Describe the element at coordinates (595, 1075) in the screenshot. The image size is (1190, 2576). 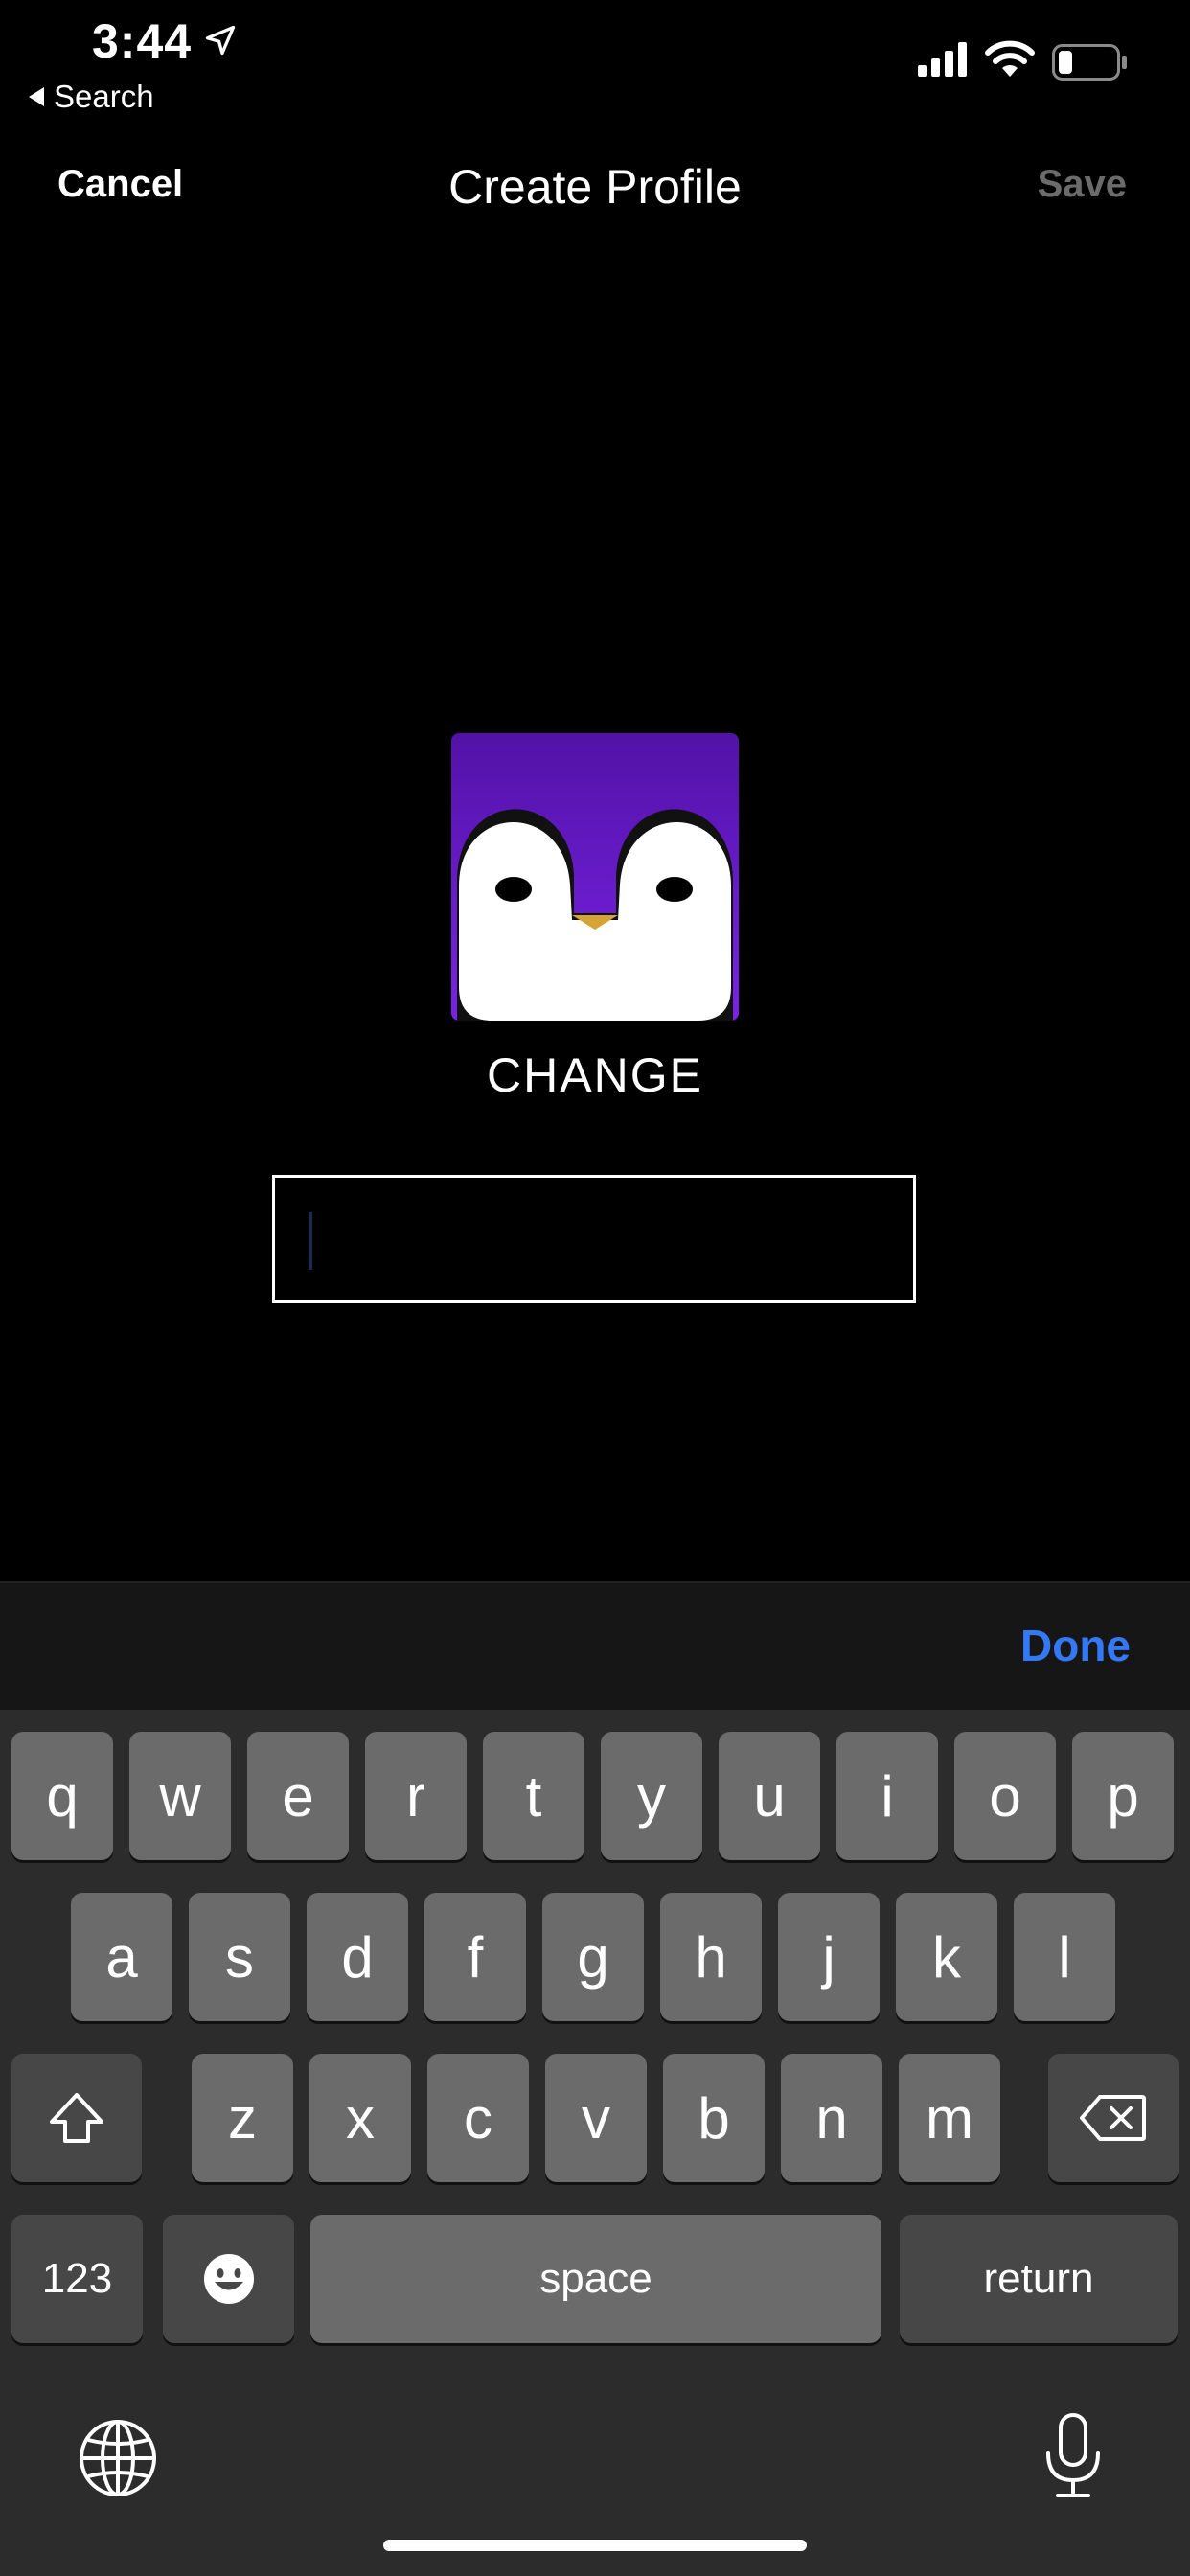
I see `change-avatar-button: CHANGE` at that location.